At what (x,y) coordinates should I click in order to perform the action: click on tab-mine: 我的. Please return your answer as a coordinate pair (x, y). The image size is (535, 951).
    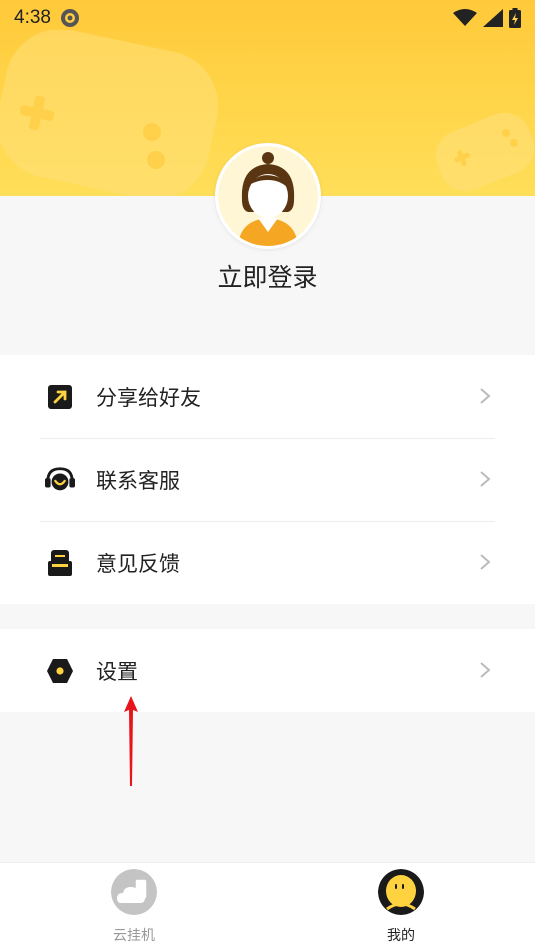
    Looking at the image, I should click on (401, 907).